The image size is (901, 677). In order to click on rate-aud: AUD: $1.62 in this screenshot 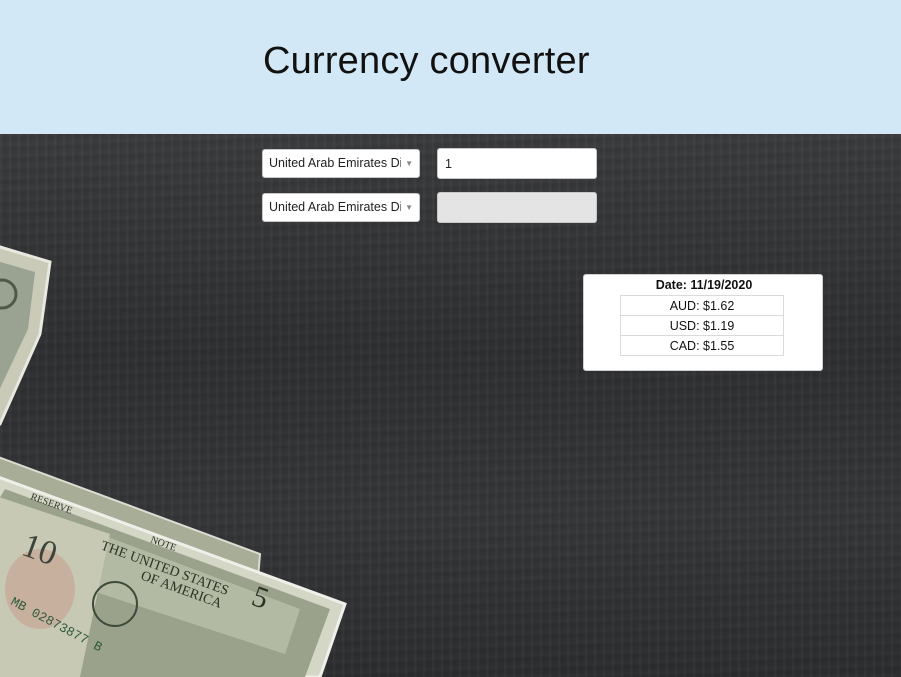, I will do `click(702, 305)`.